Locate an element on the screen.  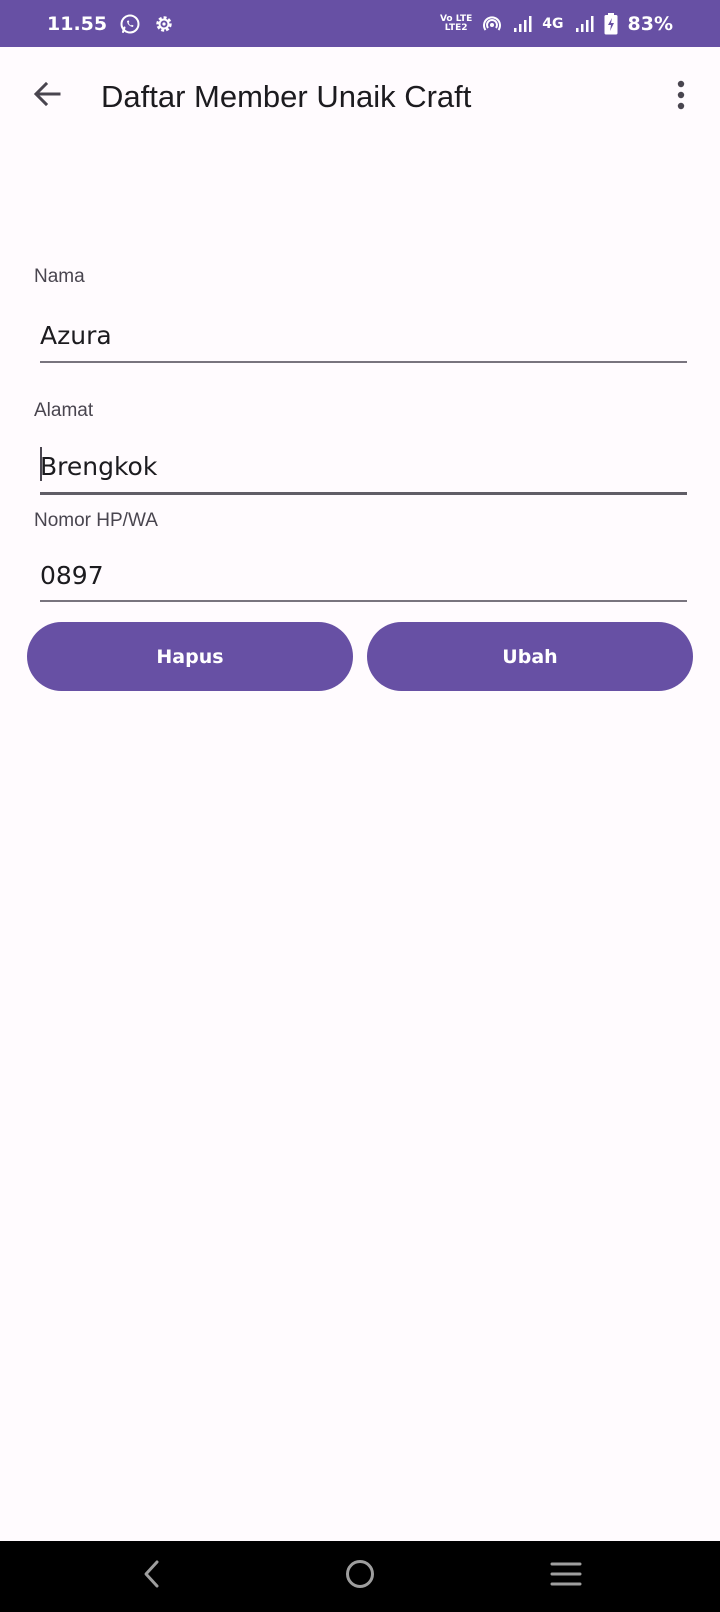
text-cursor is located at coordinates (41, 464).